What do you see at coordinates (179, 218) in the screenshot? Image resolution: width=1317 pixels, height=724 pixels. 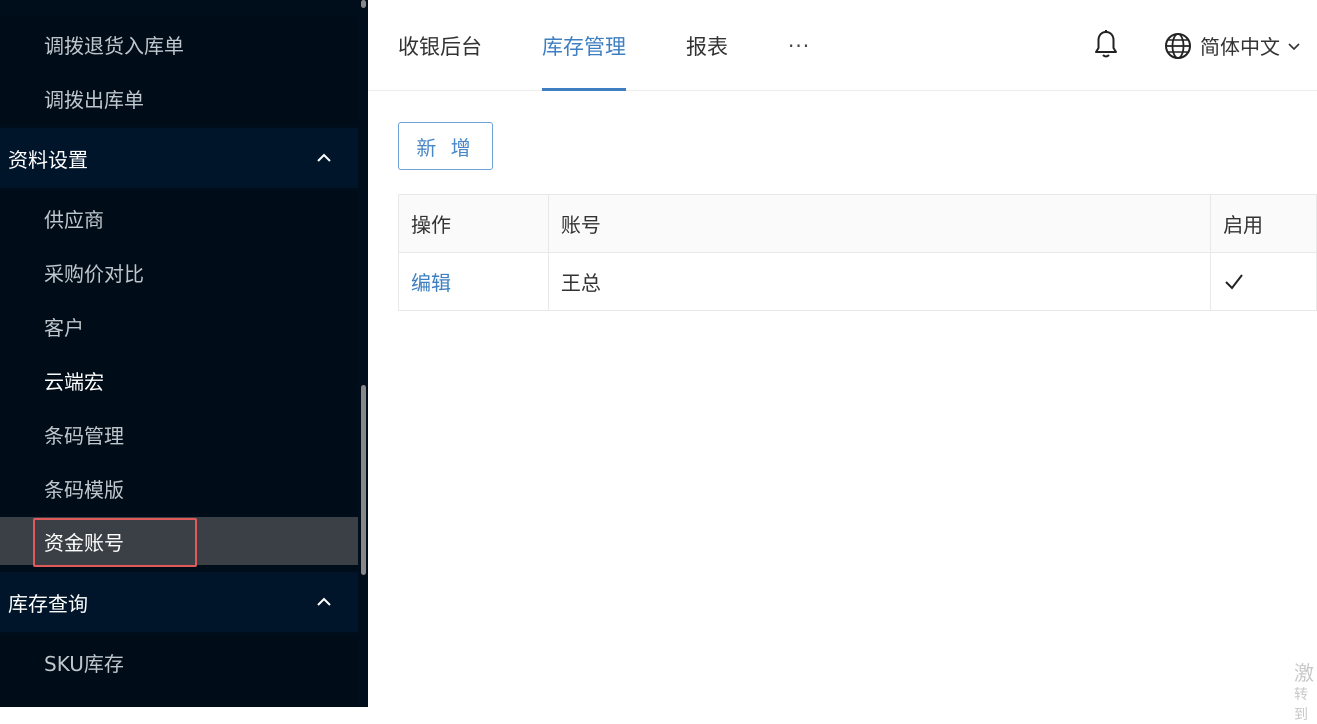 I see `sidebar-item-supplier: 供应商` at bounding box center [179, 218].